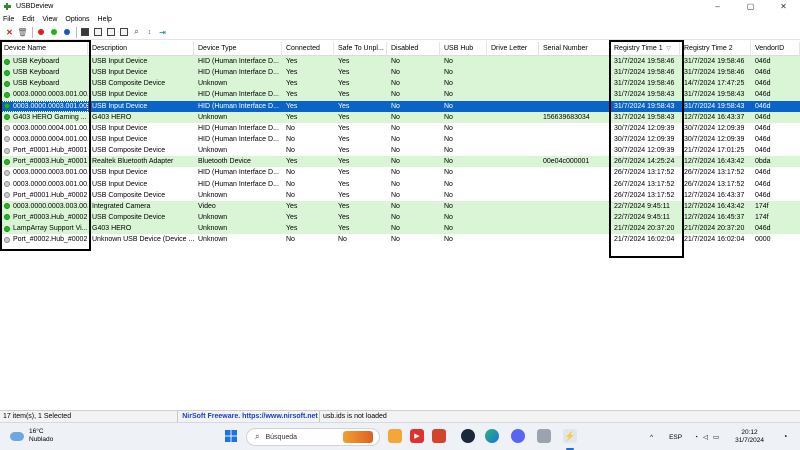 The image size is (800, 450). I want to click on file-app-icon, so click(544, 436).